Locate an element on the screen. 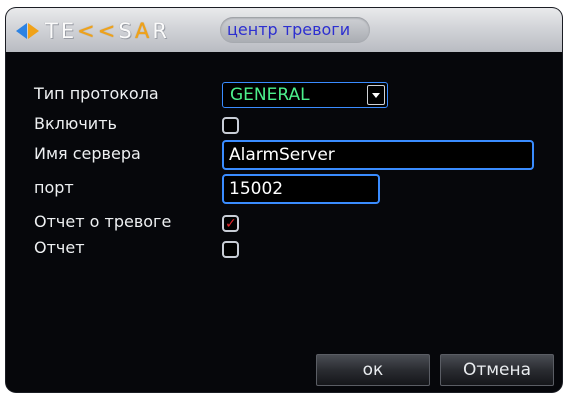  report-label: Отчет is located at coordinates (59, 247).